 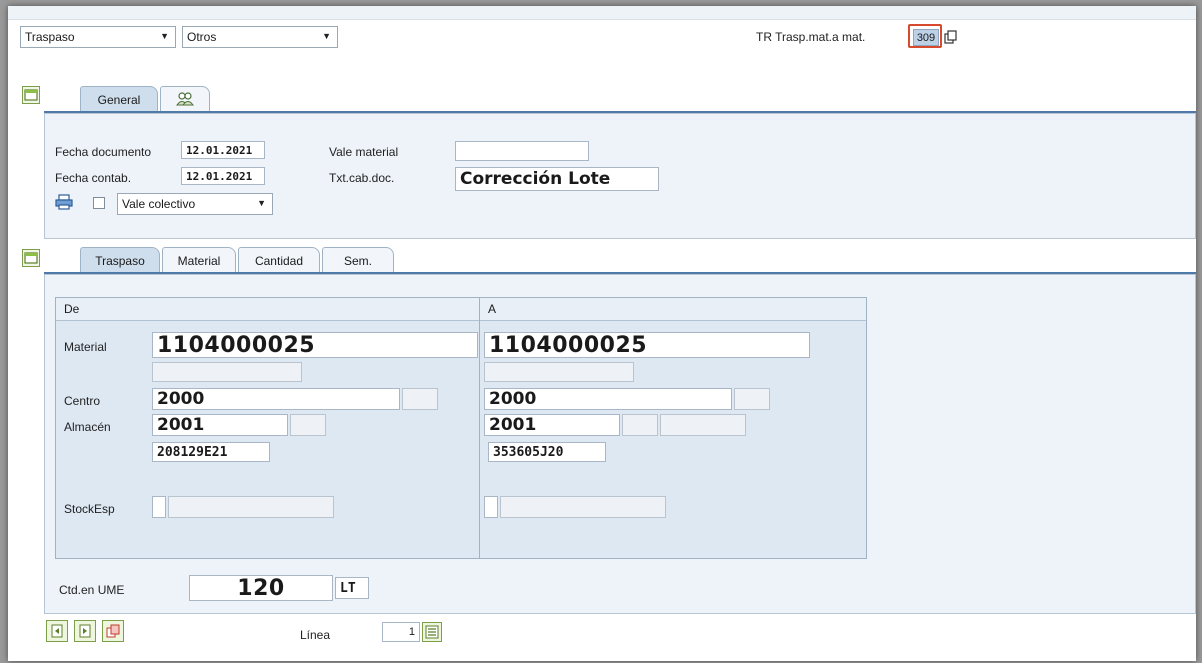 What do you see at coordinates (364, 152) in the screenshot?
I see `vale-material-label: Vale material` at bounding box center [364, 152].